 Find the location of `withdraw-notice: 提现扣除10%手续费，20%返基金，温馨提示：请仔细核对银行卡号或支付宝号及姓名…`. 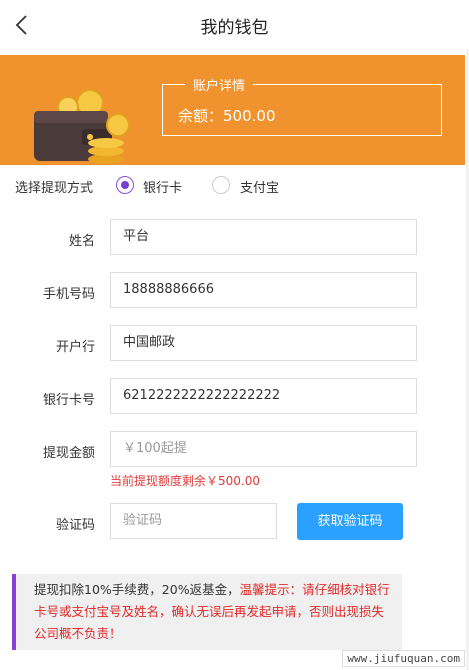

withdraw-notice: 提现扣除10%手续费，20%返基金，温馨提示：请仔细核对银行卡号或支付宝号及姓名… is located at coordinates (207, 612).